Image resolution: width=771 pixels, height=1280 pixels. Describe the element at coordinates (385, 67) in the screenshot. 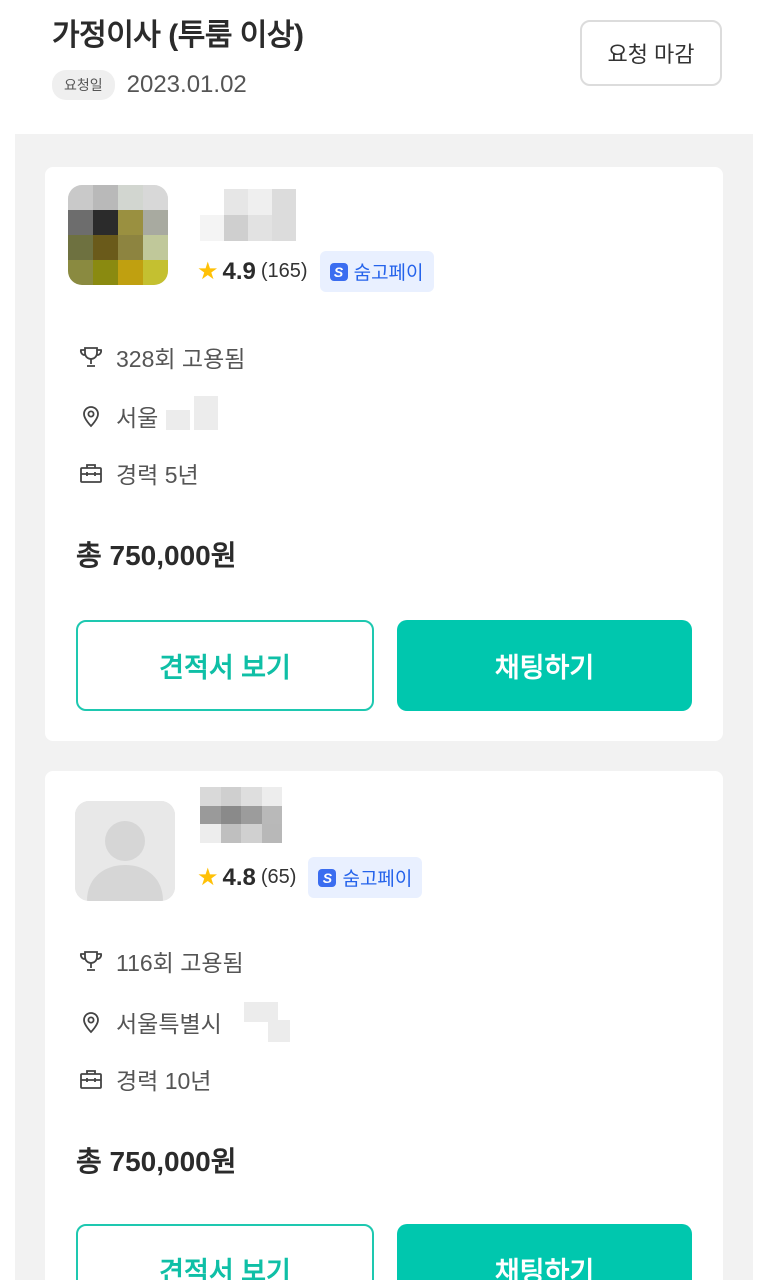

I see `page-header: 가정이사 (투룸 이상) 요청일 2023.01.02 요청 마감` at that location.